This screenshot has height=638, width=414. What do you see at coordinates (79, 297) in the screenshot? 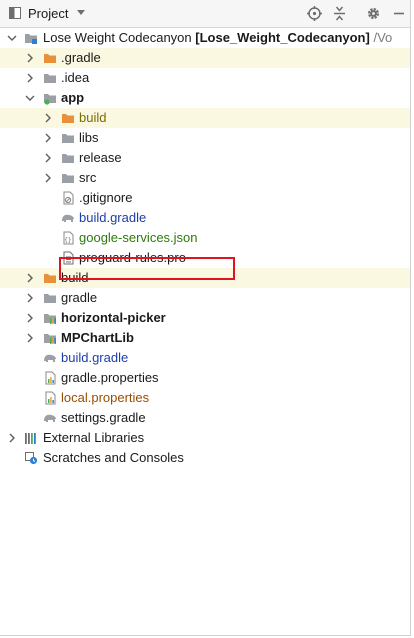
I see `tree-item-label: gradle` at bounding box center [79, 297].